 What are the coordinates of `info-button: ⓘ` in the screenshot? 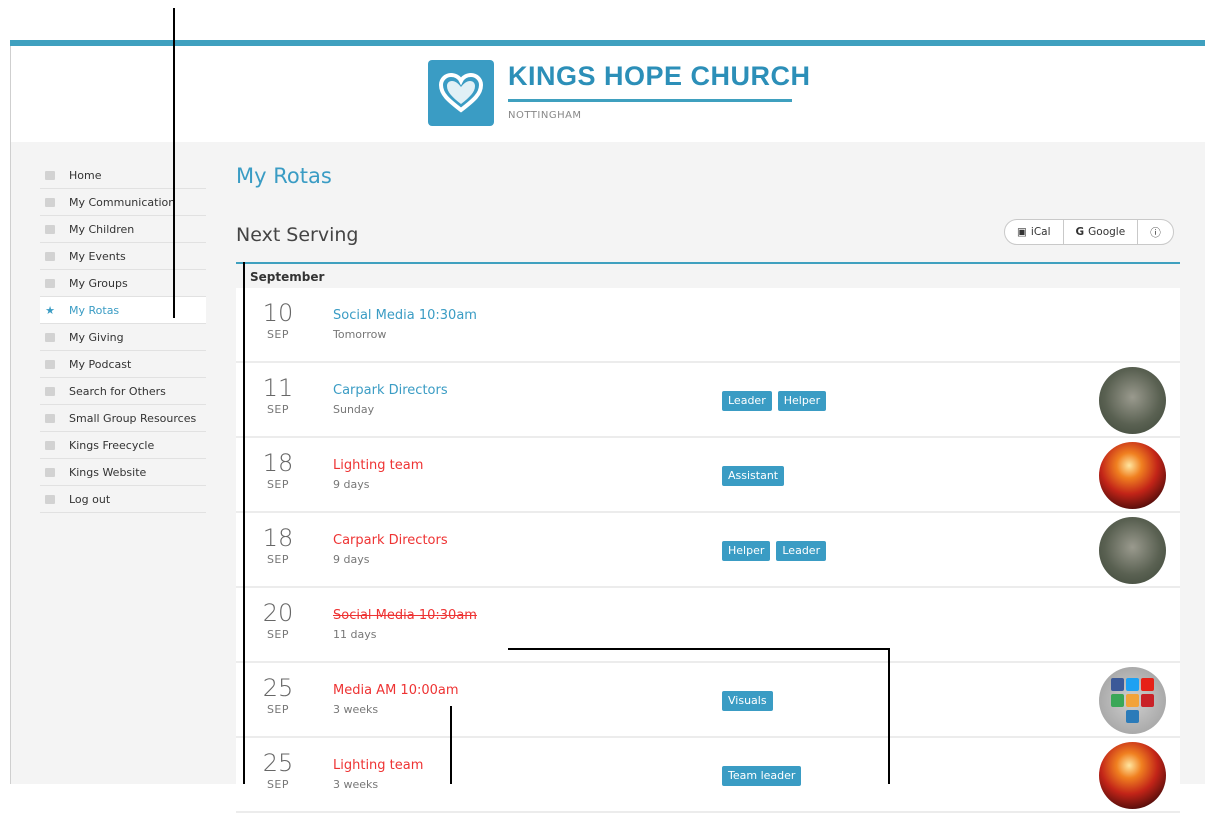 It's located at (1155, 232).